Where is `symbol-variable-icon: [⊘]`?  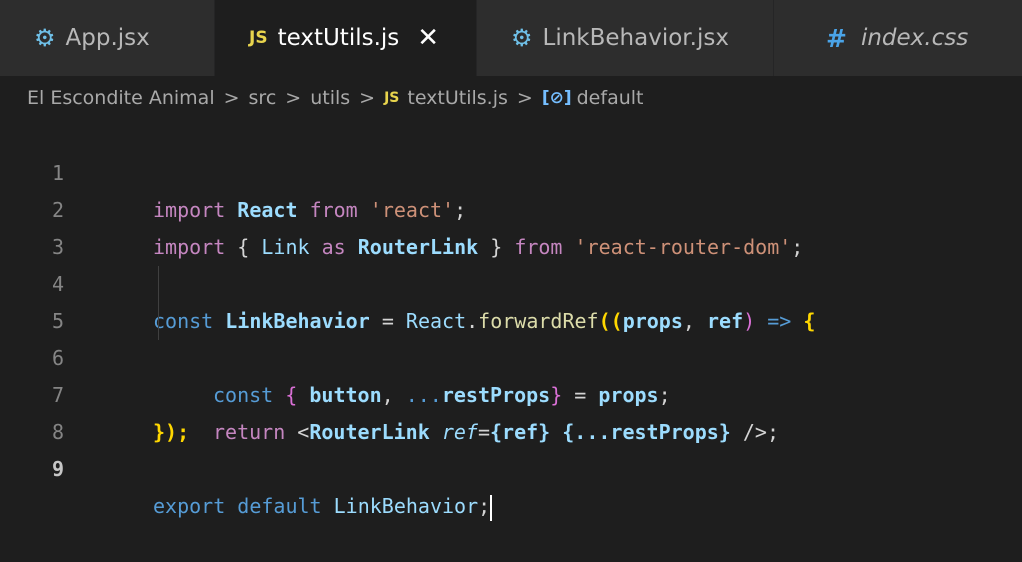
symbol-variable-icon: [⊘] is located at coordinates (556, 98).